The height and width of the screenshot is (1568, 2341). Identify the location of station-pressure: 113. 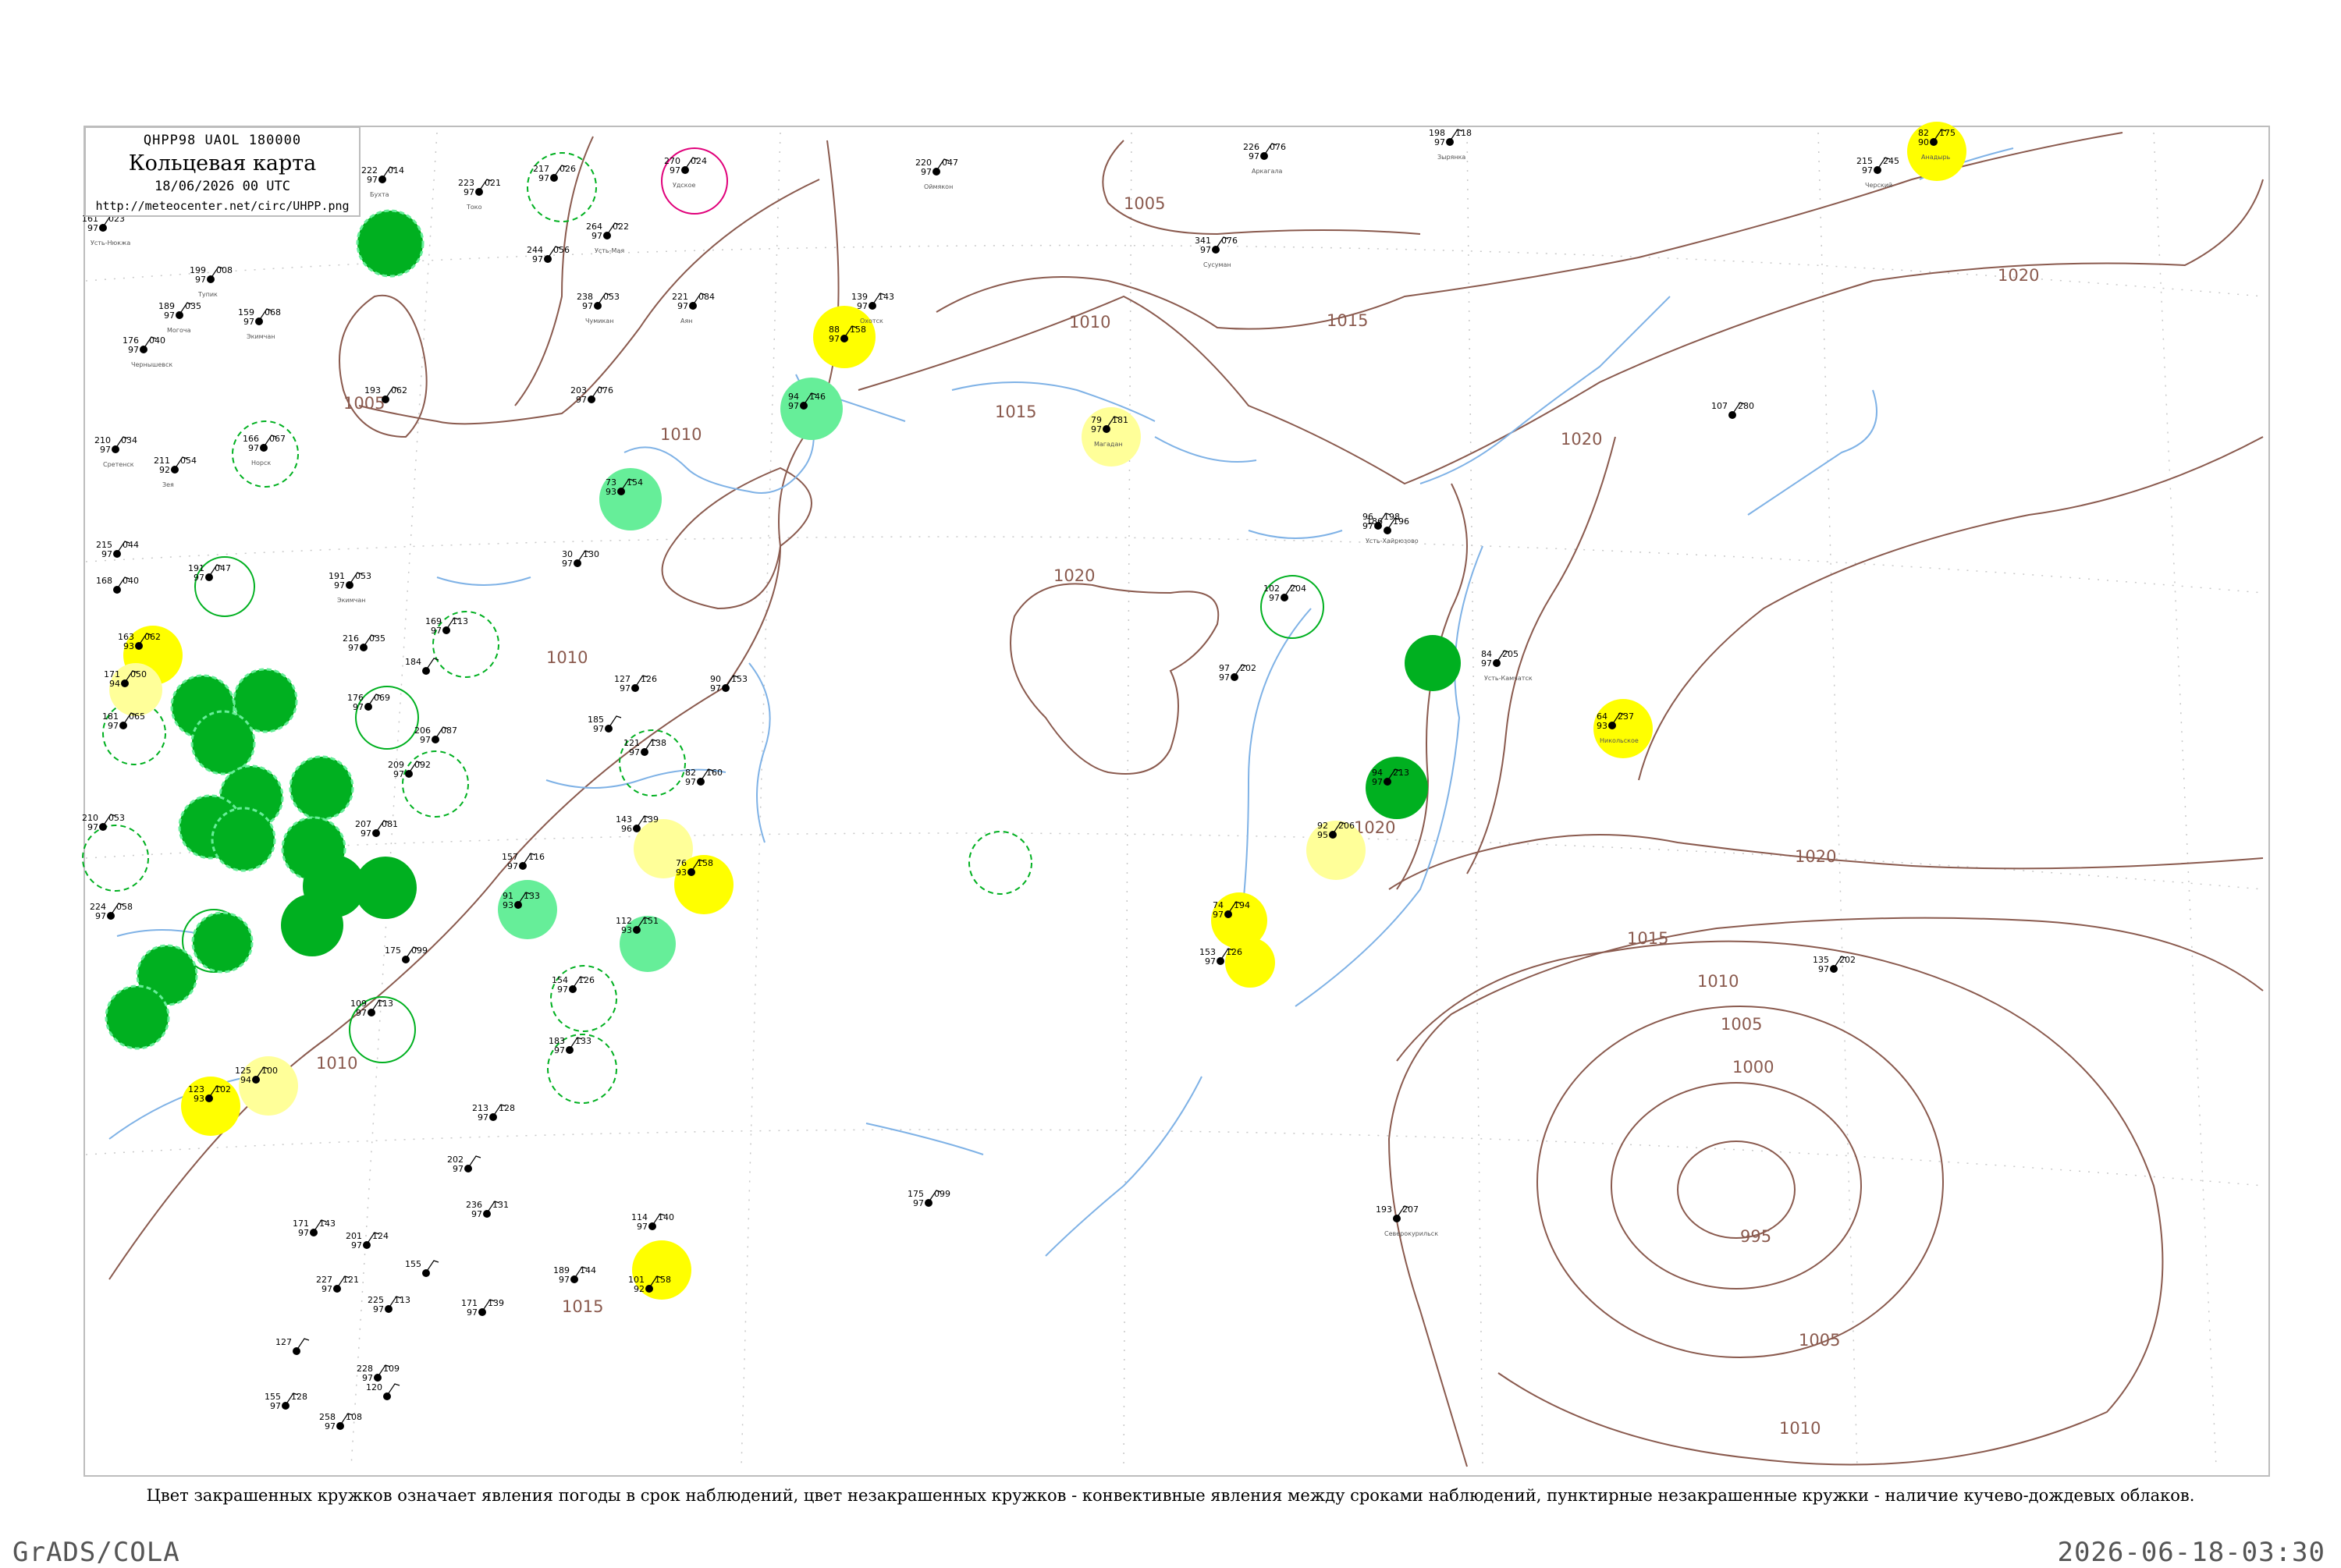
(460, 621).